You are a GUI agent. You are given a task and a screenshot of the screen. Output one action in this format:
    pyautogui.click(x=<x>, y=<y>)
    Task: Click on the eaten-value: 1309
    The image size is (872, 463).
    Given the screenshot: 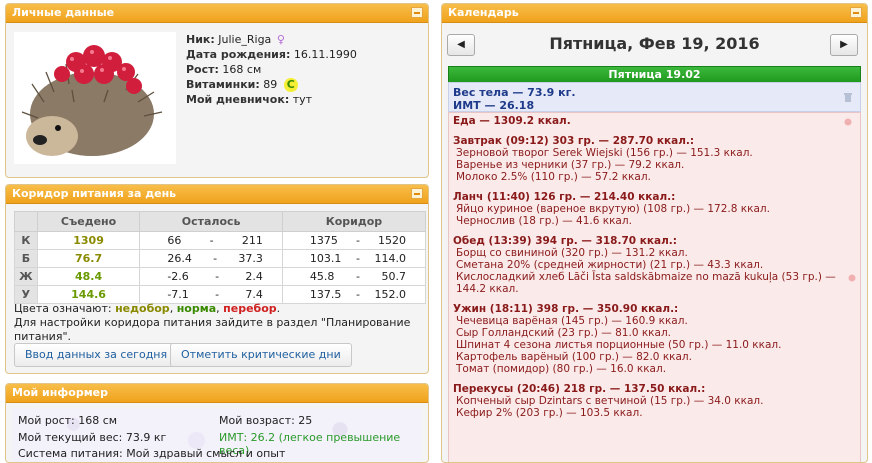 What is the action you would take?
    pyautogui.click(x=88, y=240)
    